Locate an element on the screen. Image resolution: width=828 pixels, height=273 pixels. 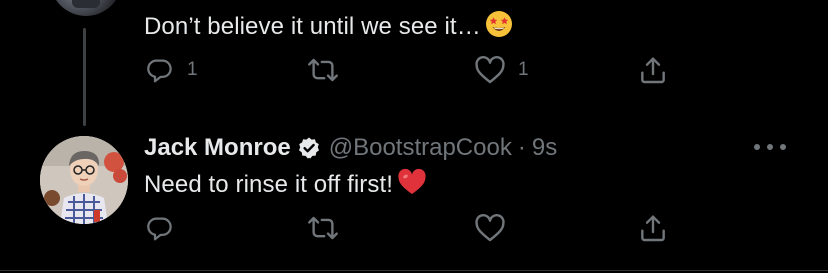
author-avatar-image is located at coordinates (84, 180).